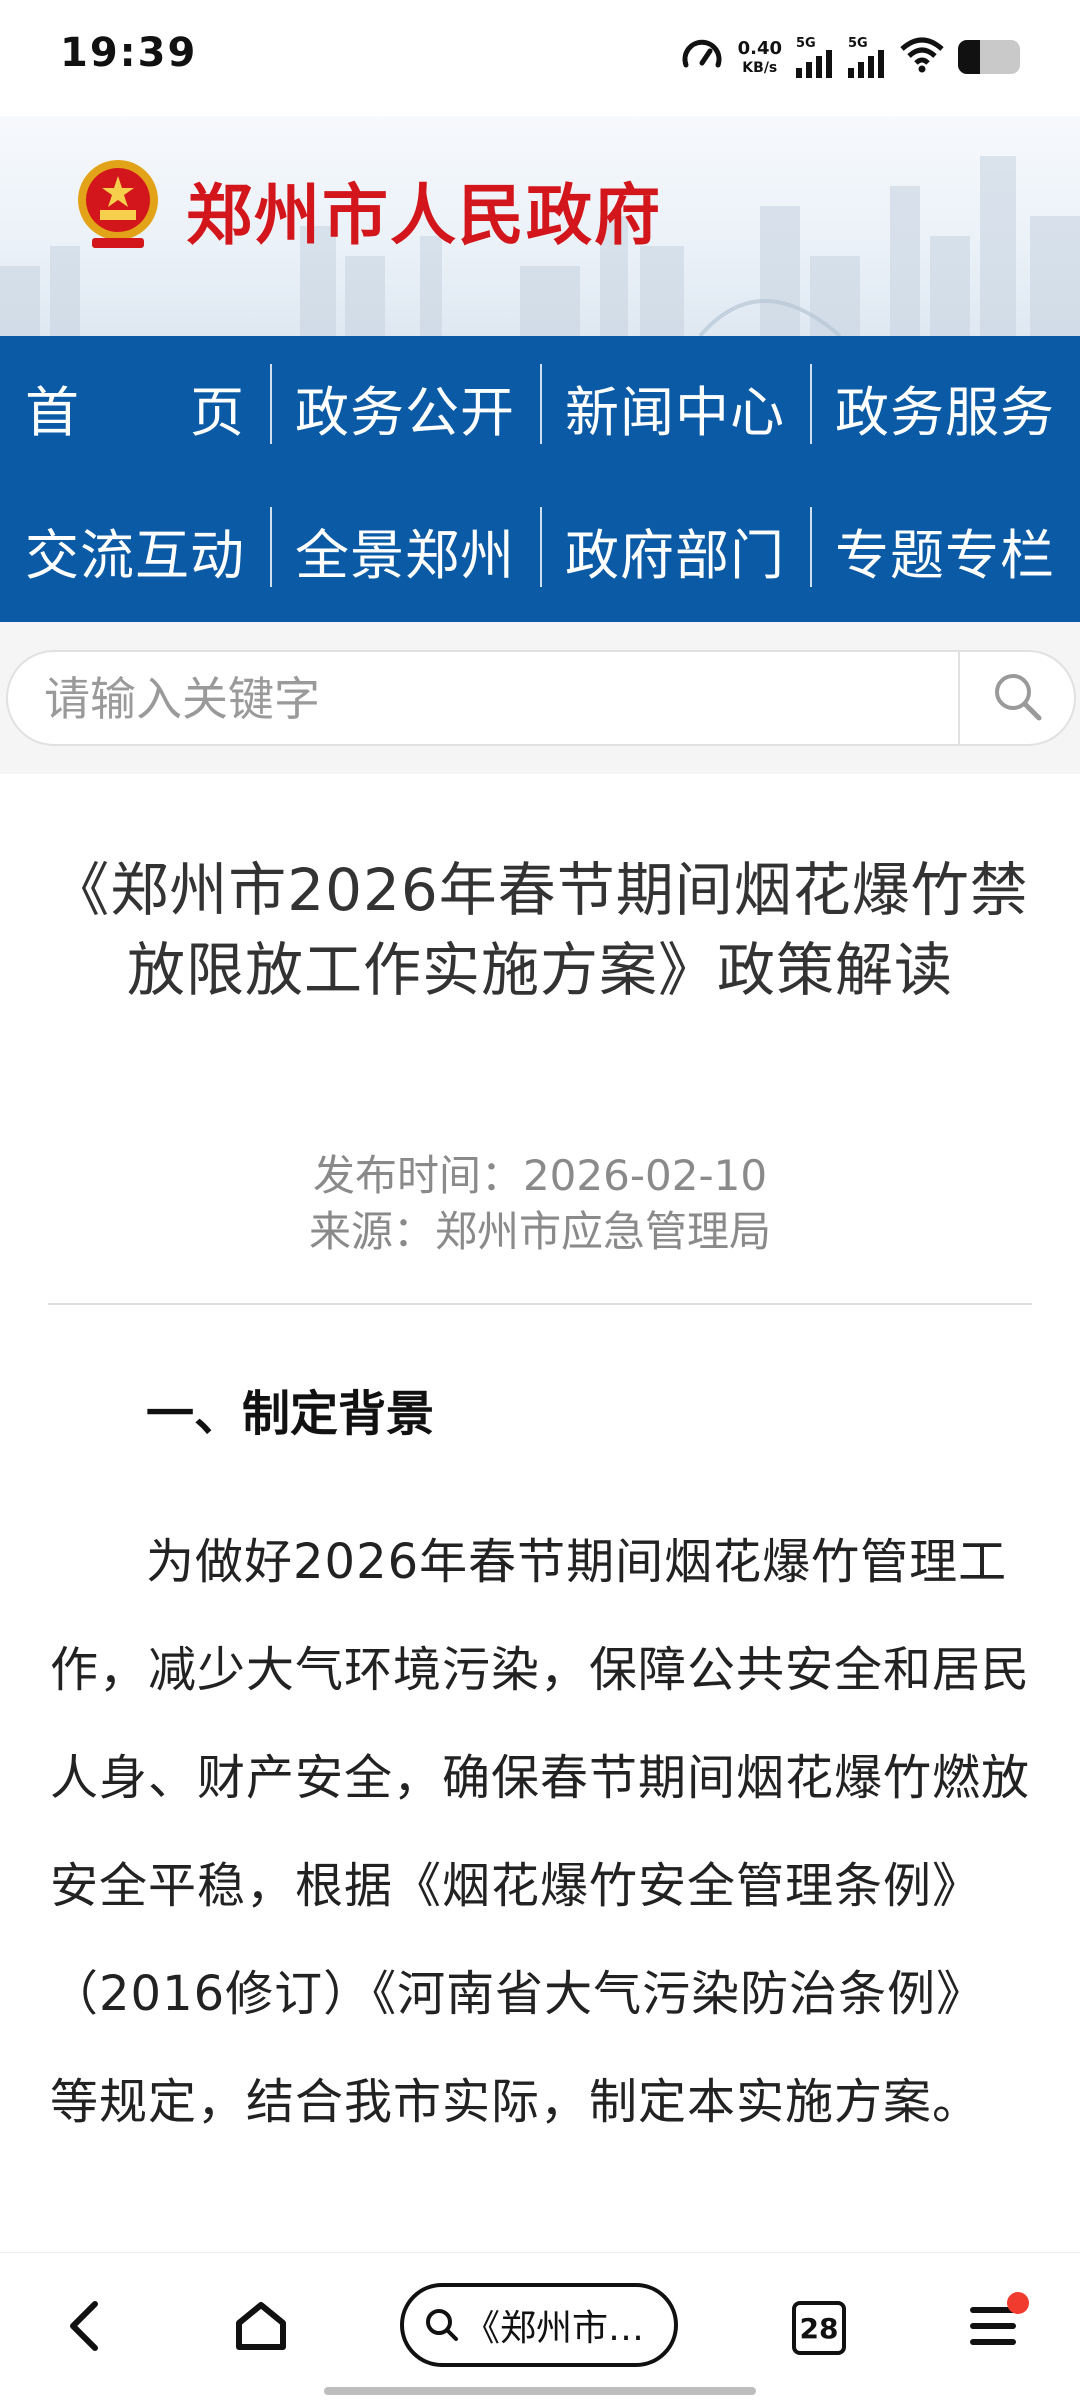 Image resolution: width=1080 pixels, height=2401 pixels. I want to click on search-divider, so click(959, 698).